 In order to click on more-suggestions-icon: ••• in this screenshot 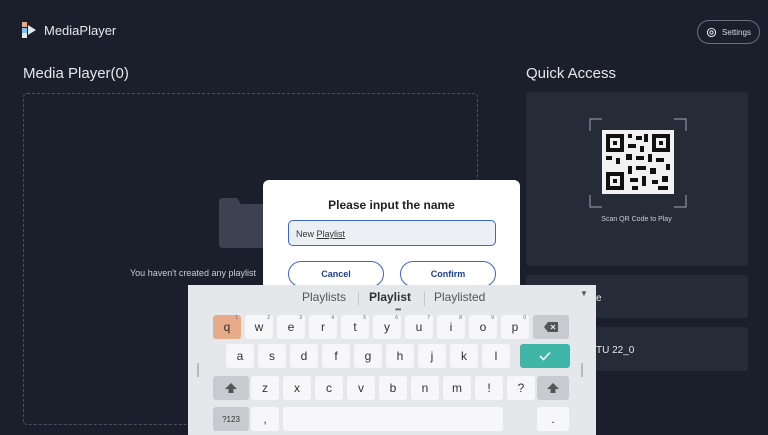, I will do `click(398, 309)`.